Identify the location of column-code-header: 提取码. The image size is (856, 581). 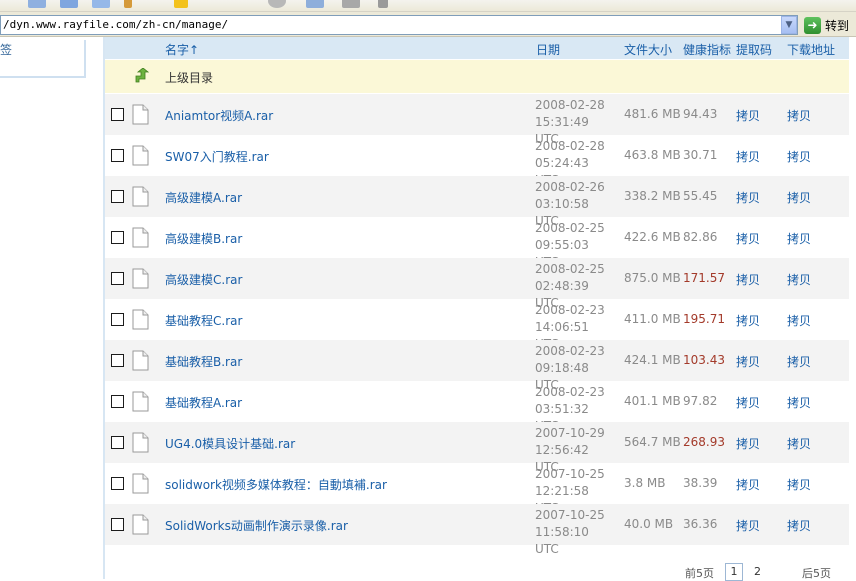
(754, 50).